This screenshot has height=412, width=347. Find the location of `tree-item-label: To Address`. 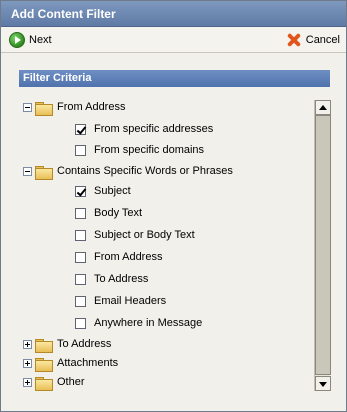

tree-item-label: To Address is located at coordinates (121, 279).